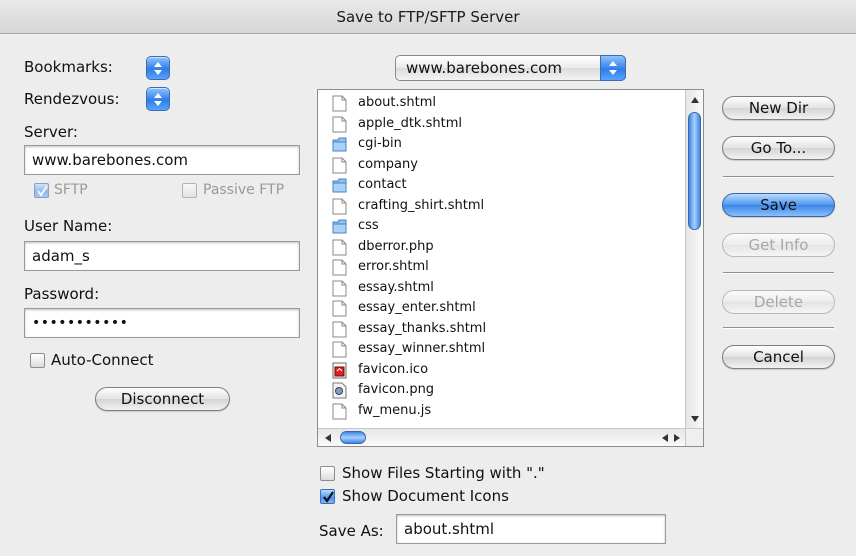 This screenshot has height=556, width=856. I want to click on file-name: cgi-bin, so click(380, 143).